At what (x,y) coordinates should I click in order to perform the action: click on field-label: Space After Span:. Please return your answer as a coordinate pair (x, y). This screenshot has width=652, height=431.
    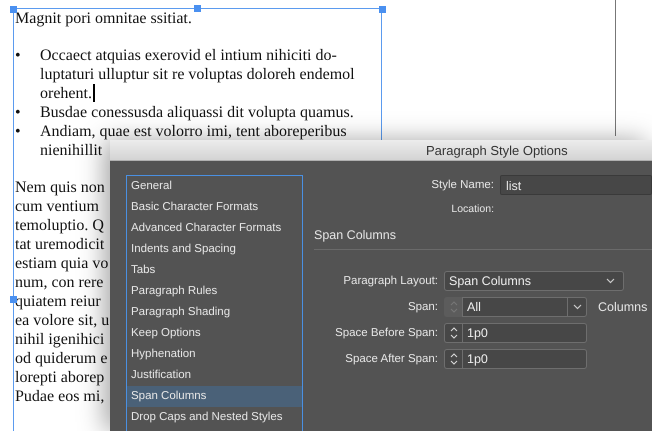
    Looking at the image, I should click on (391, 359).